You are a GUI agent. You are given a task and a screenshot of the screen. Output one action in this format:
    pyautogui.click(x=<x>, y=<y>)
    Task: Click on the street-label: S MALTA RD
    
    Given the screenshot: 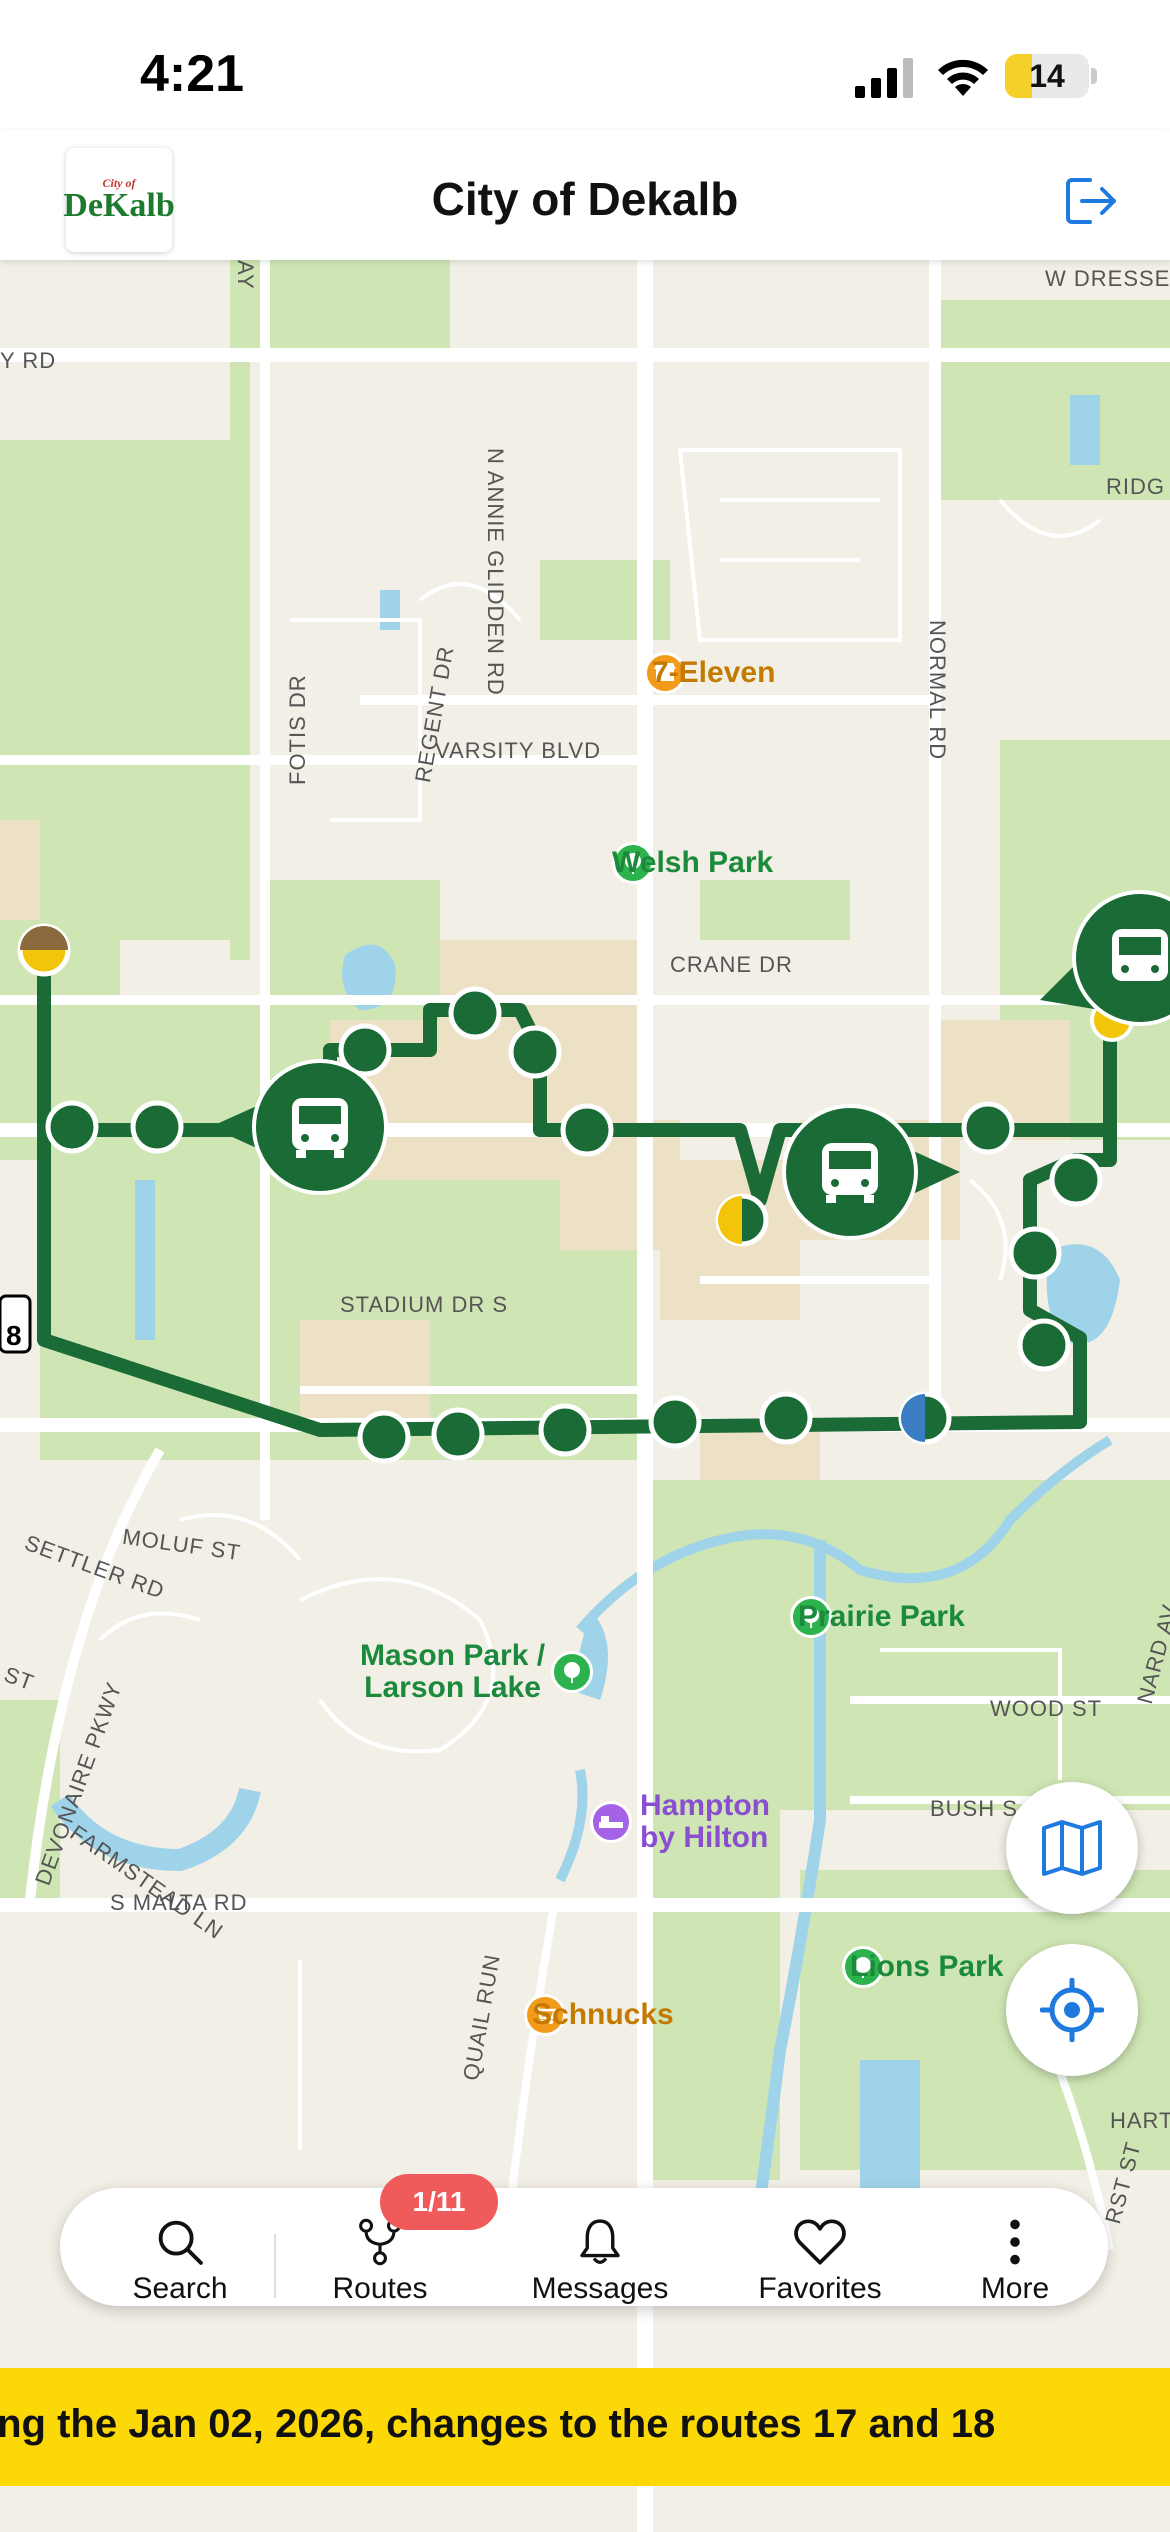 What is the action you would take?
    pyautogui.click(x=179, y=1902)
    